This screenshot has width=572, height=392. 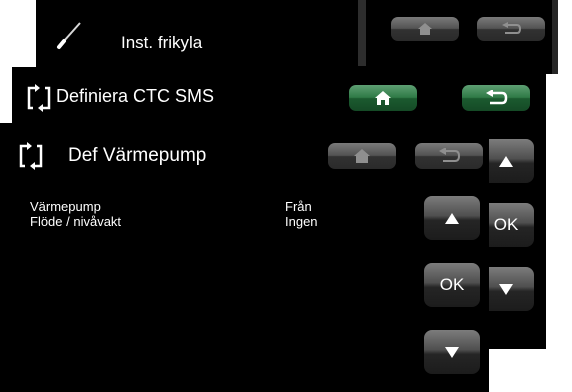 I want to click on up-button, so click(x=452, y=218).